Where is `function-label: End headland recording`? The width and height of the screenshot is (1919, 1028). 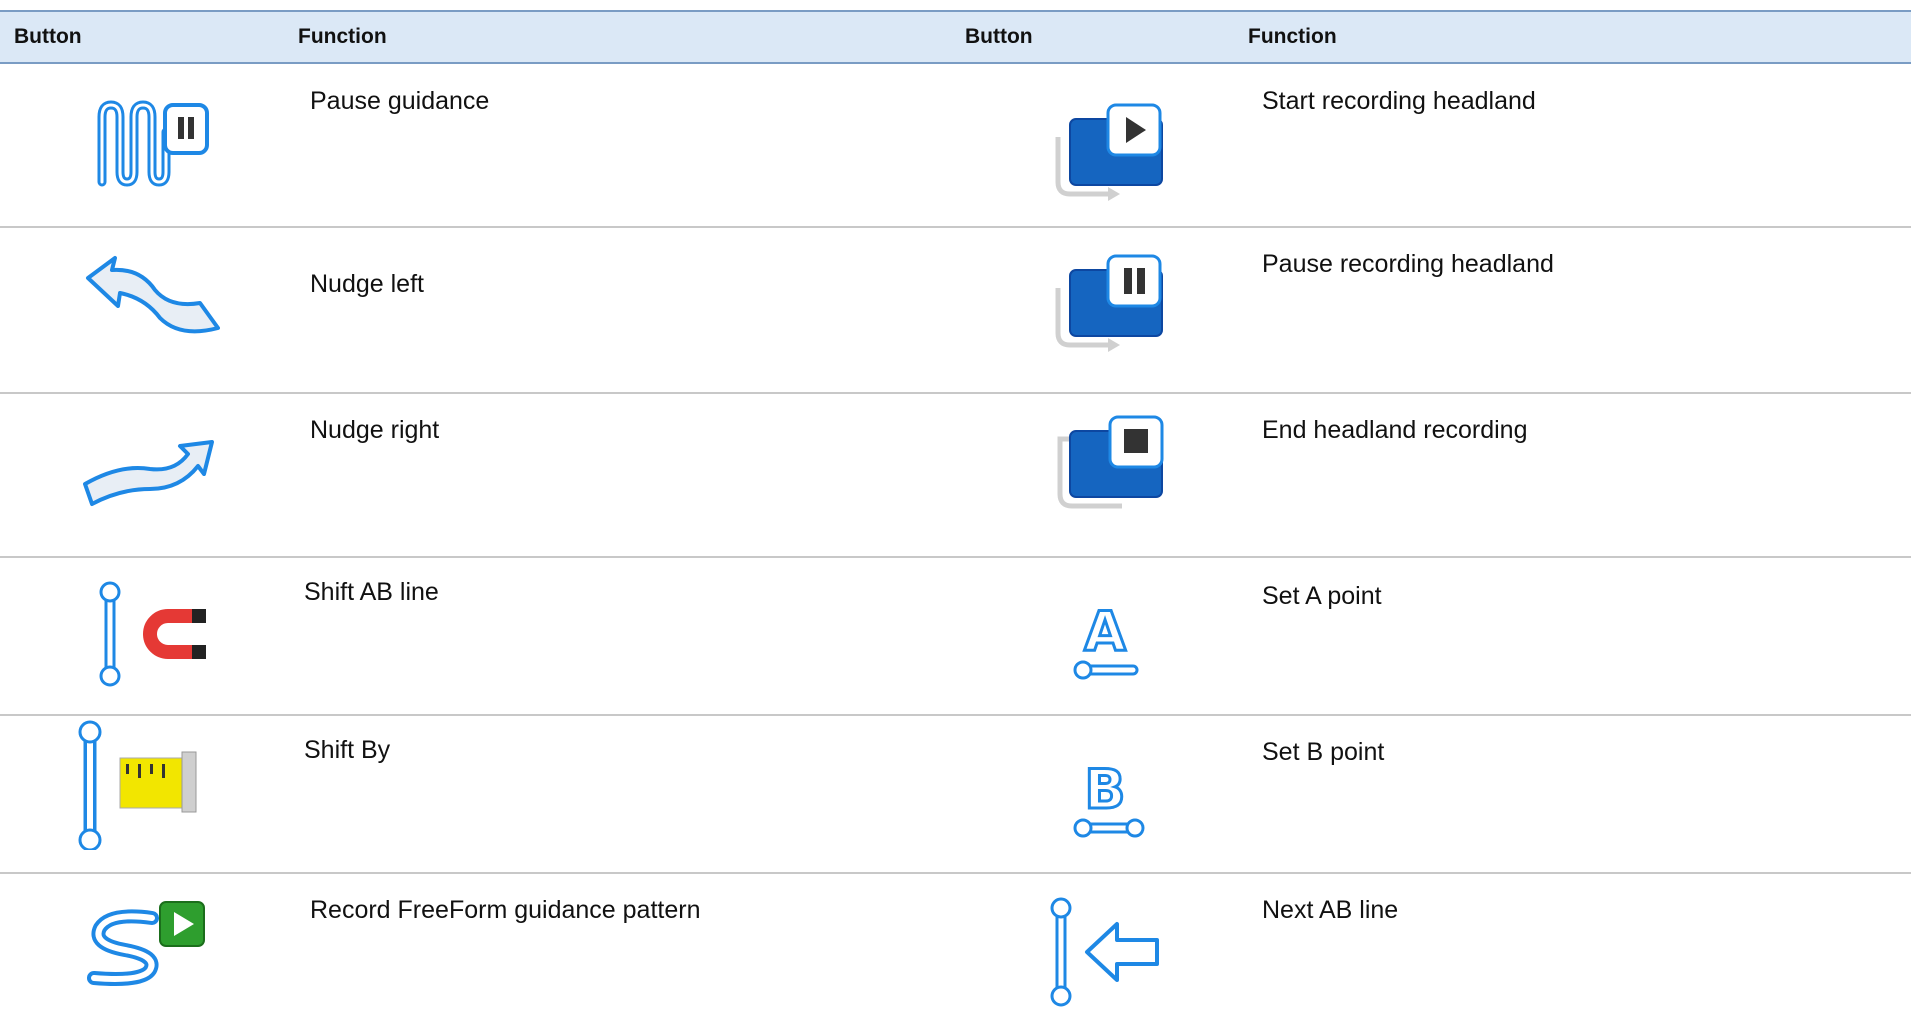 function-label: End headland recording is located at coordinates (1395, 430).